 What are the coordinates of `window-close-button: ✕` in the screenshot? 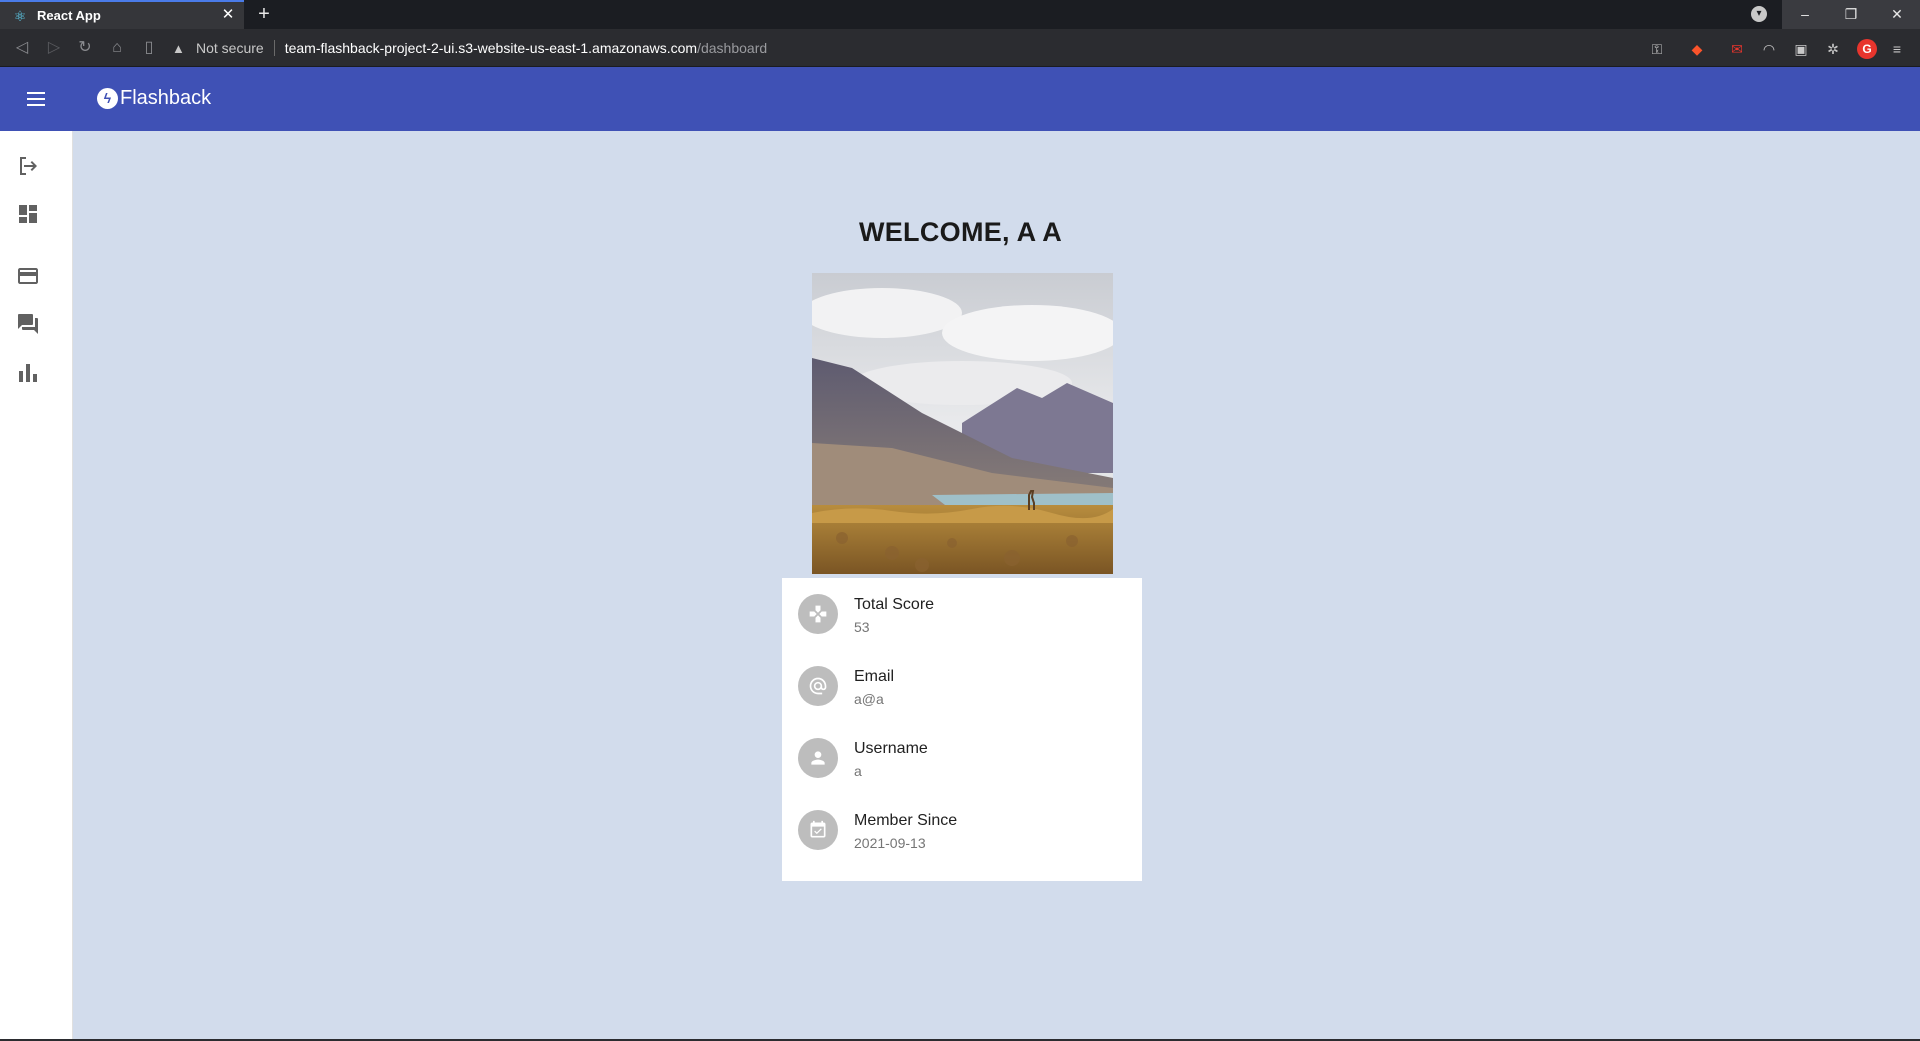 It's located at (1897, 14).